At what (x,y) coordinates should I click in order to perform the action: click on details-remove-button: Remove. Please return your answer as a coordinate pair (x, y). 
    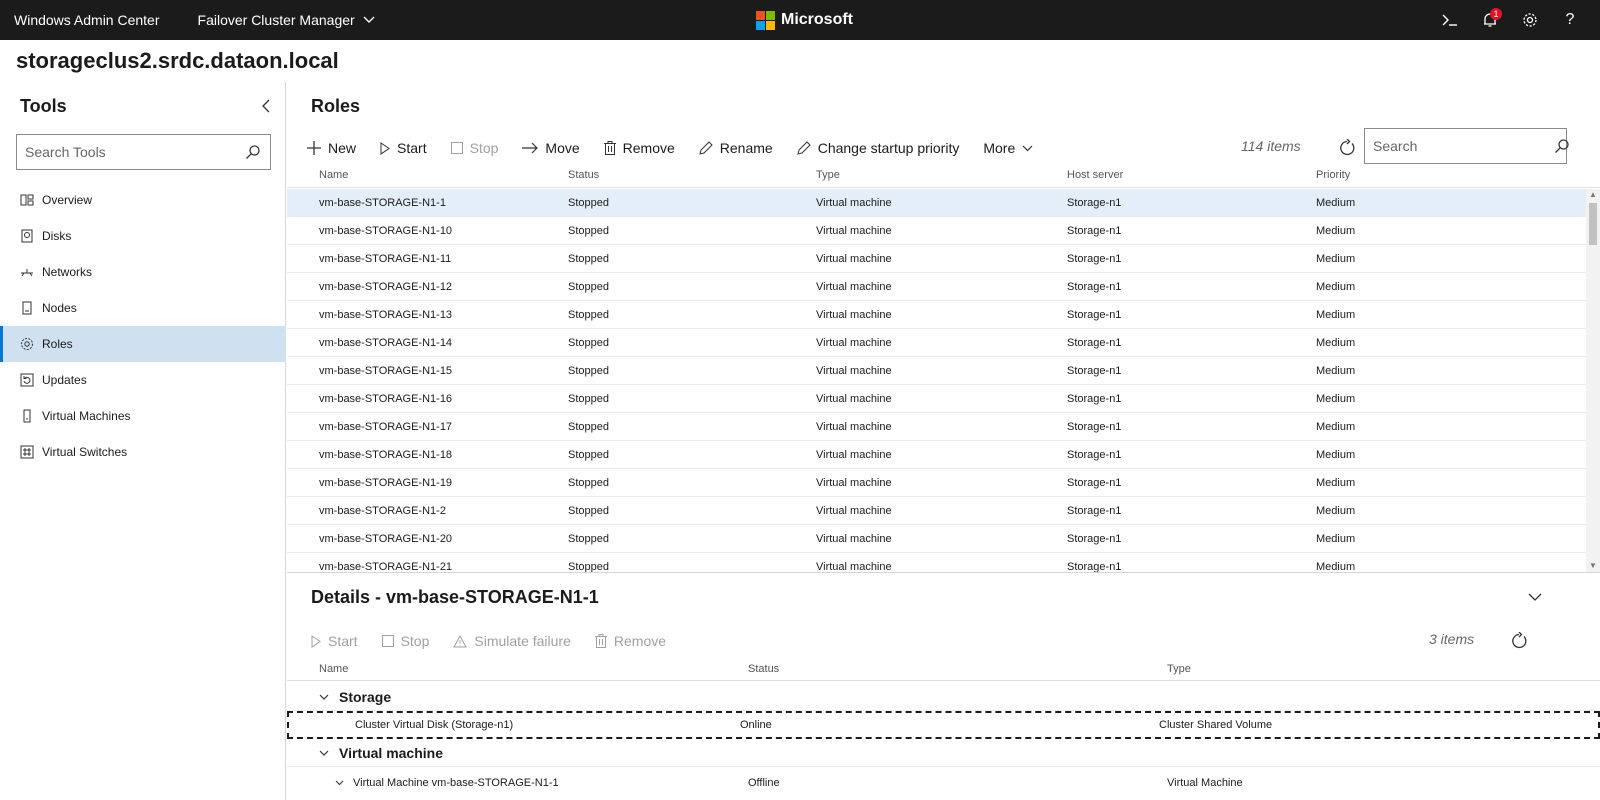
    Looking at the image, I should click on (630, 641).